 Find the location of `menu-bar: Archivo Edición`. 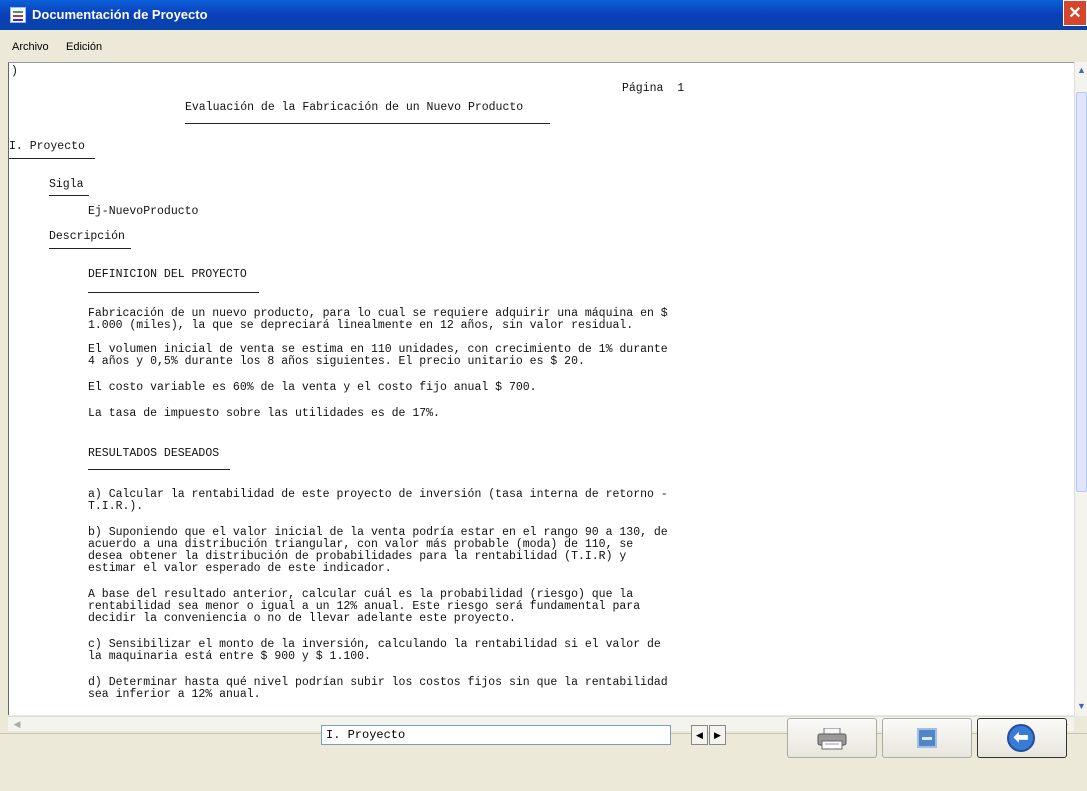

menu-bar: Archivo Edición is located at coordinates (543, 42).